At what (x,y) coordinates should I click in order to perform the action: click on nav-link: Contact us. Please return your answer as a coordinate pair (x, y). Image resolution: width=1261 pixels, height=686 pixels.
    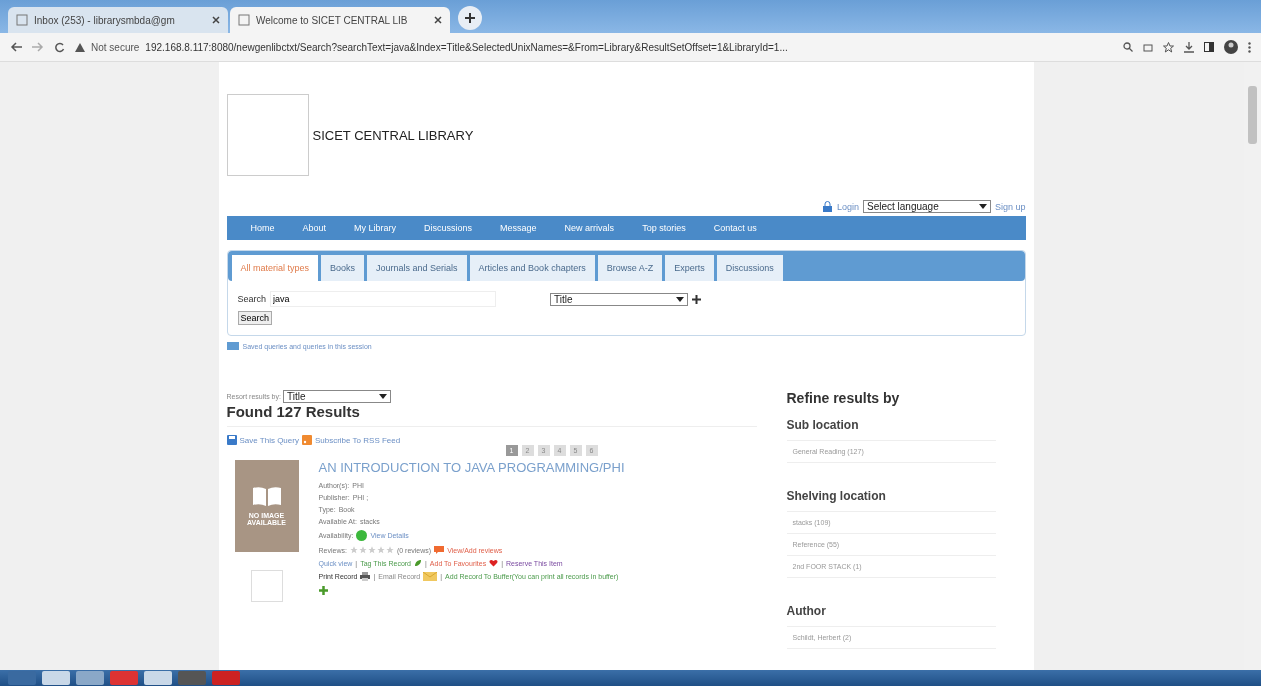
    Looking at the image, I should click on (735, 228).